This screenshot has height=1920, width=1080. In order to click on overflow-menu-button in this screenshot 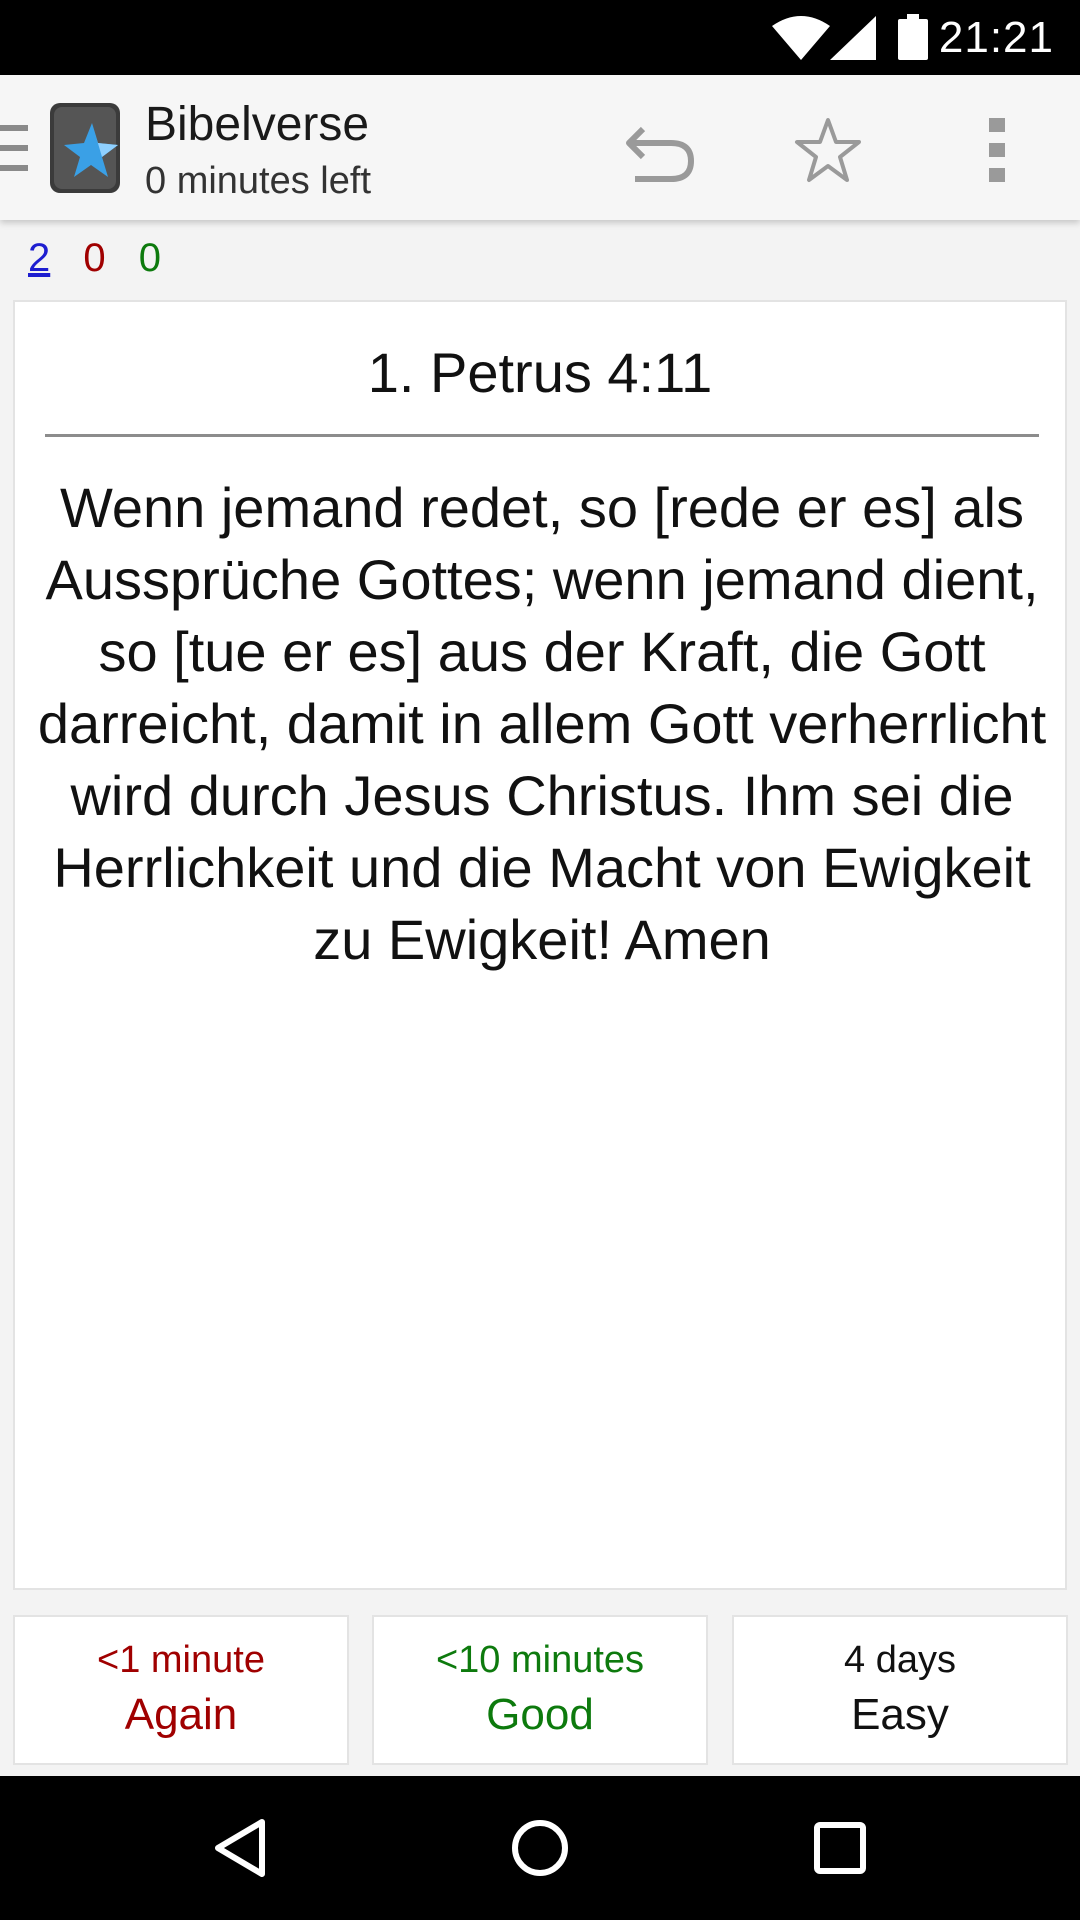, I will do `click(997, 150)`.